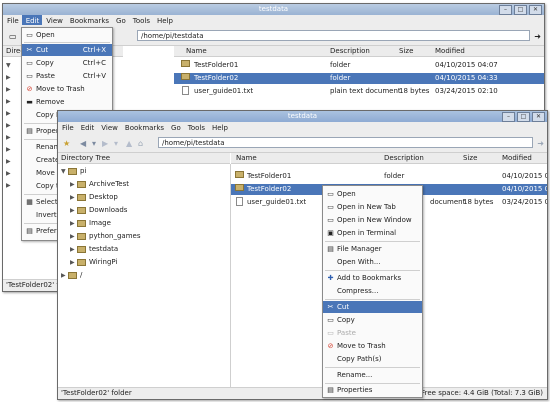  Describe the element at coordinates (67, 50) in the screenshot. I see `edit-menu-cut: ✂ Cut Ctrl+X` at that location.